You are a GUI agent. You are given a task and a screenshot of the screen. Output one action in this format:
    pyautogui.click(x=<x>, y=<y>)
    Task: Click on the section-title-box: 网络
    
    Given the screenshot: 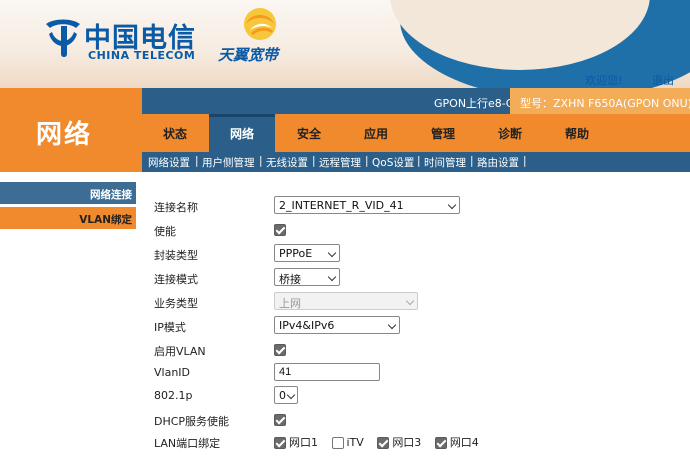 What is the action you would take?
    pyautogui.click(x=71, y=130)
    